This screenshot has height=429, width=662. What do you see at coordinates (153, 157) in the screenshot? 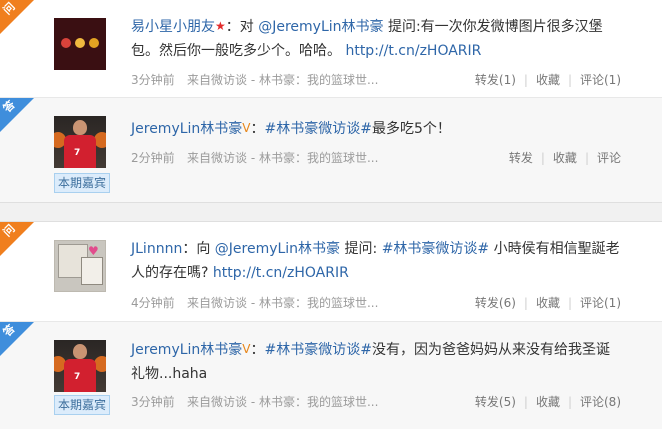
I see `post-time: 2分钟前` at bounding box center [153, 157].